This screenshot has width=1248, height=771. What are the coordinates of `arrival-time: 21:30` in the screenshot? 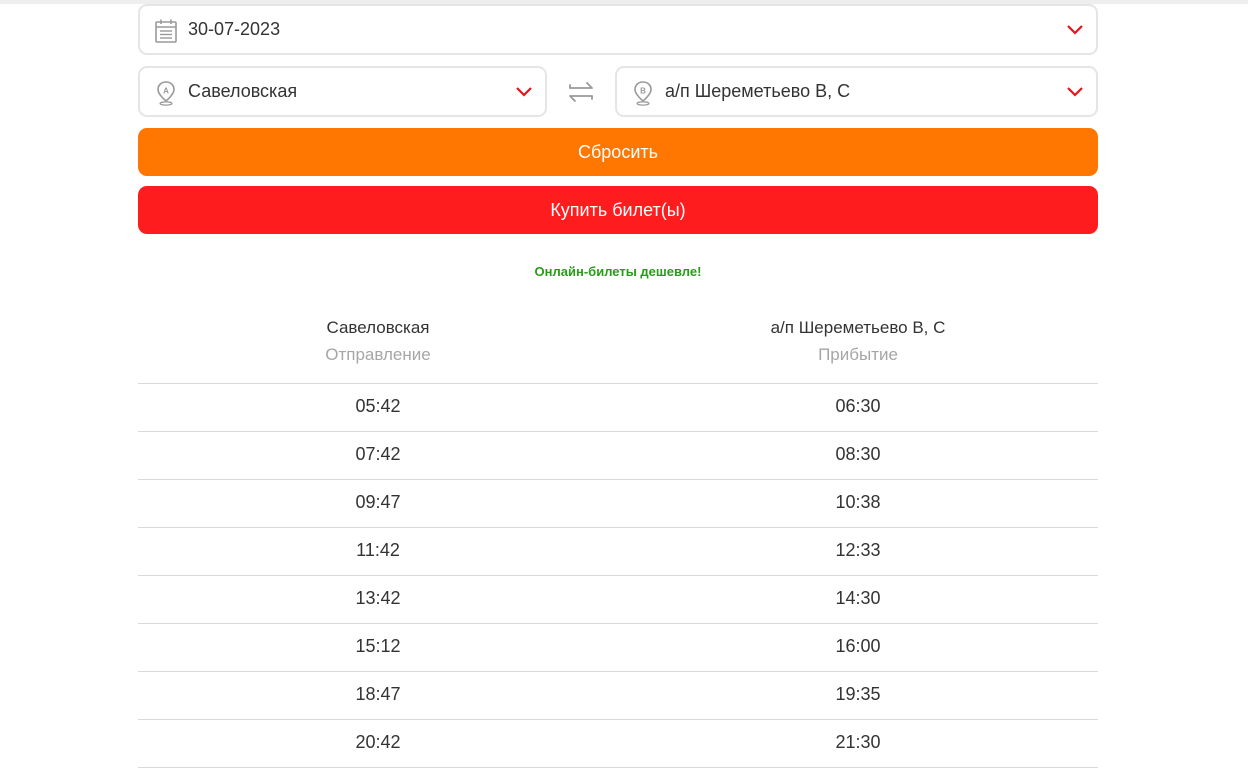 It's located at (858, 742).